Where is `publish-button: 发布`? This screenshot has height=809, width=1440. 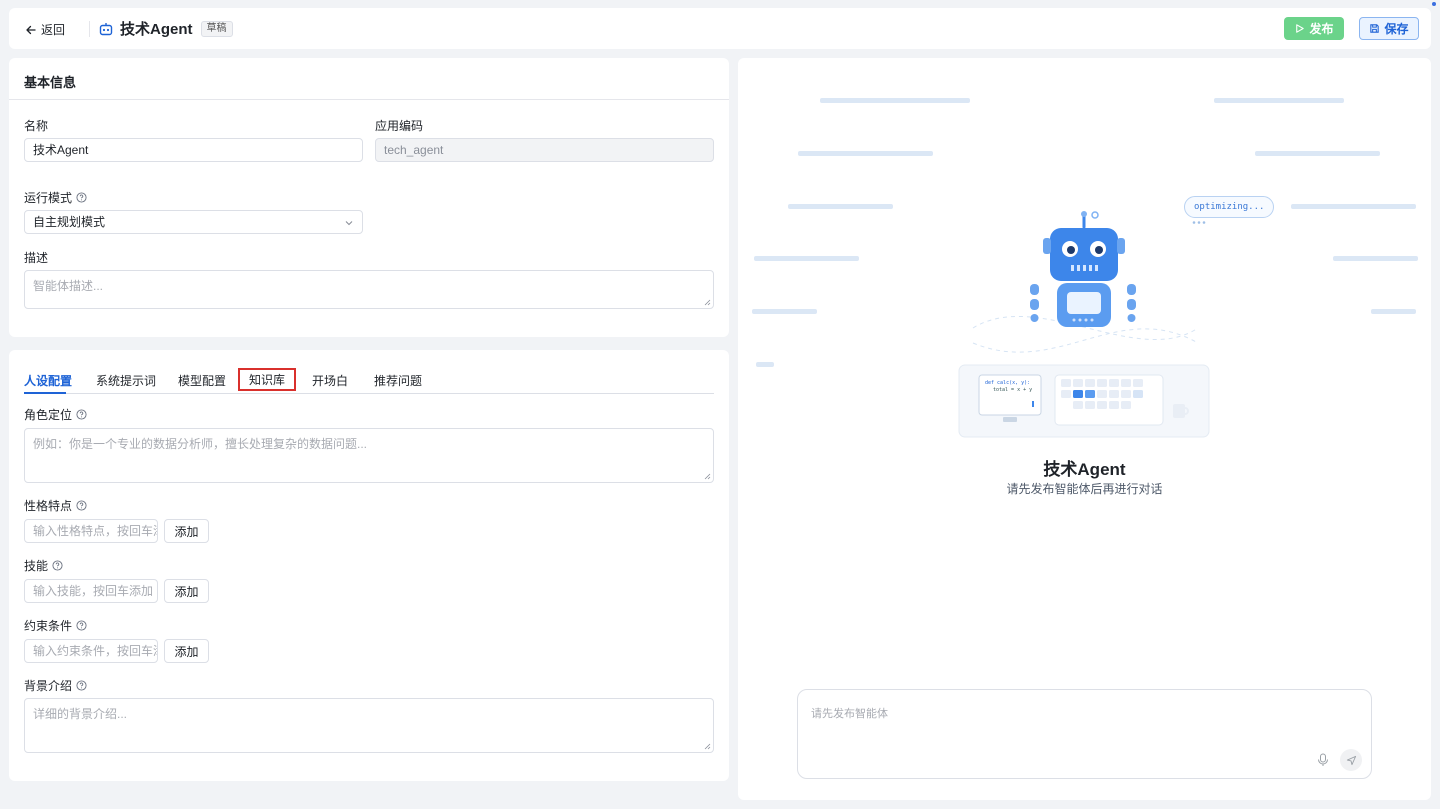 publish-button: 发布 is located at coordinates (1314, 28).